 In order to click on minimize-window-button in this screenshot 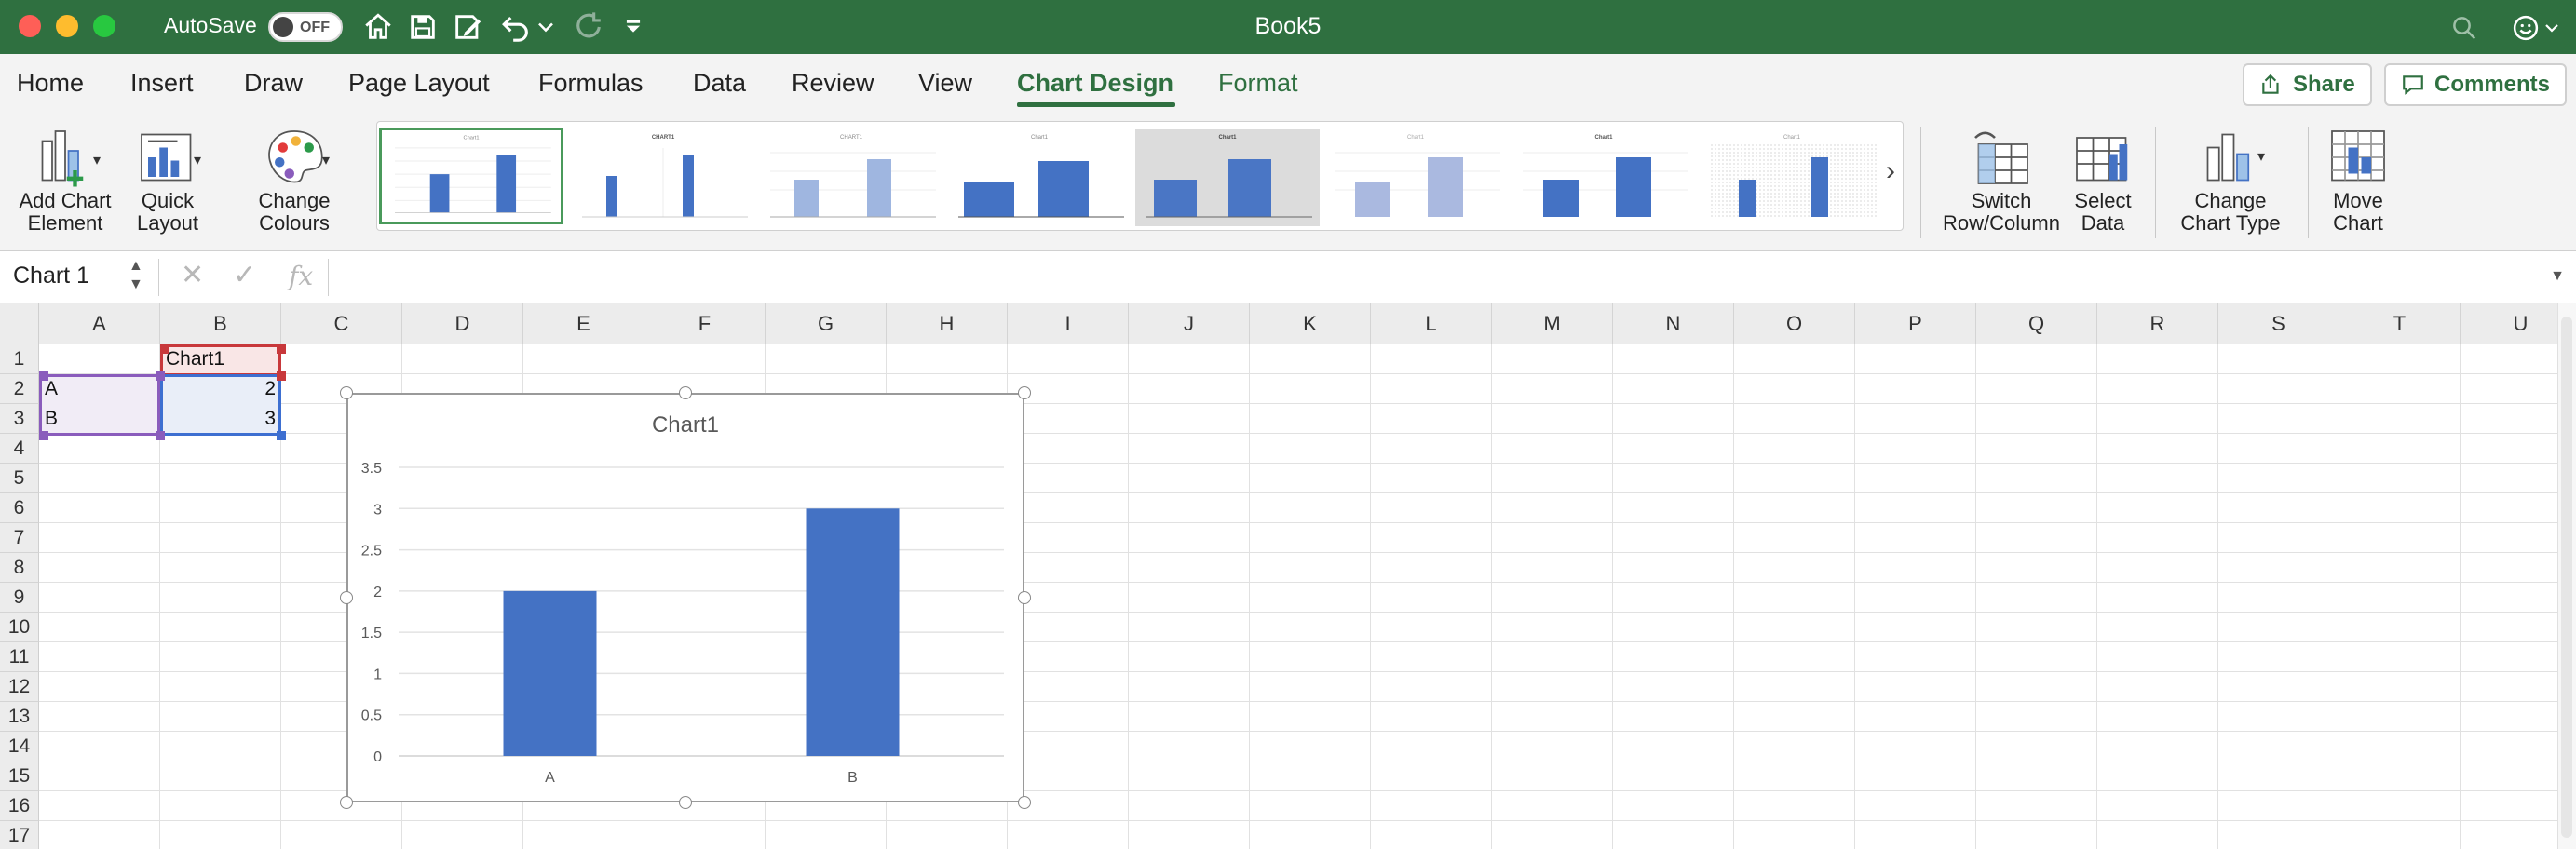, I will do `click(67, 26)`.